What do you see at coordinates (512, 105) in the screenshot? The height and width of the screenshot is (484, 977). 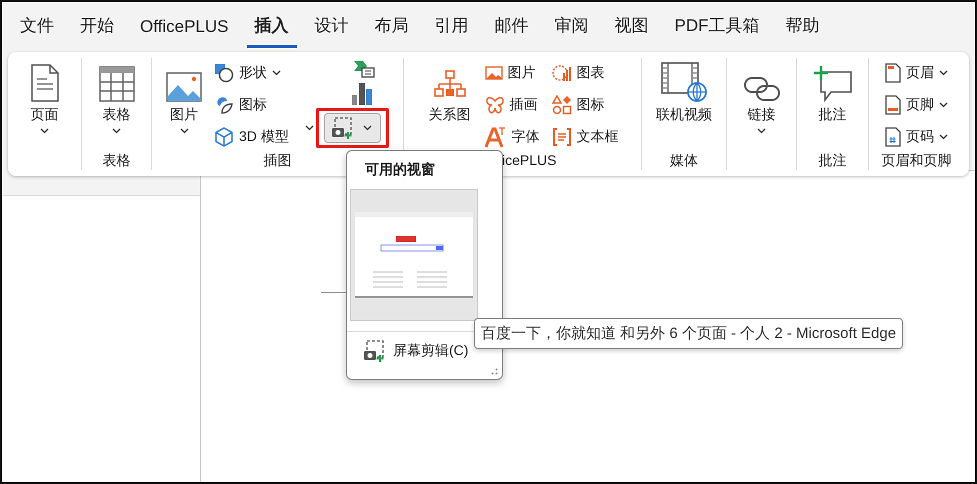 I see `illustration-button: 插画` at bounding box center [512, 105].